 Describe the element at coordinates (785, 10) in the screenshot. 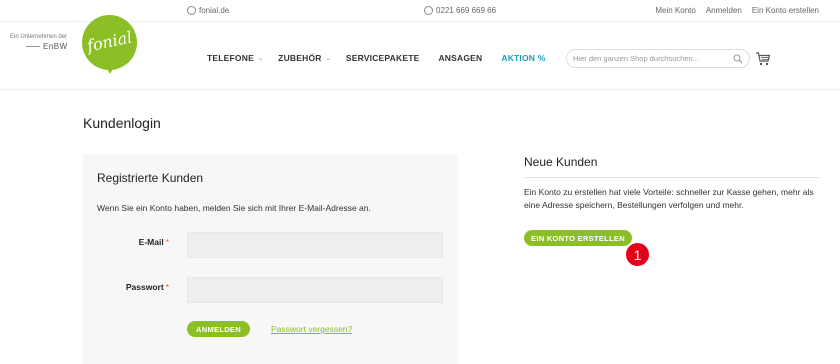

I see `create-account-link: Ein Konto erstellen` at that location.